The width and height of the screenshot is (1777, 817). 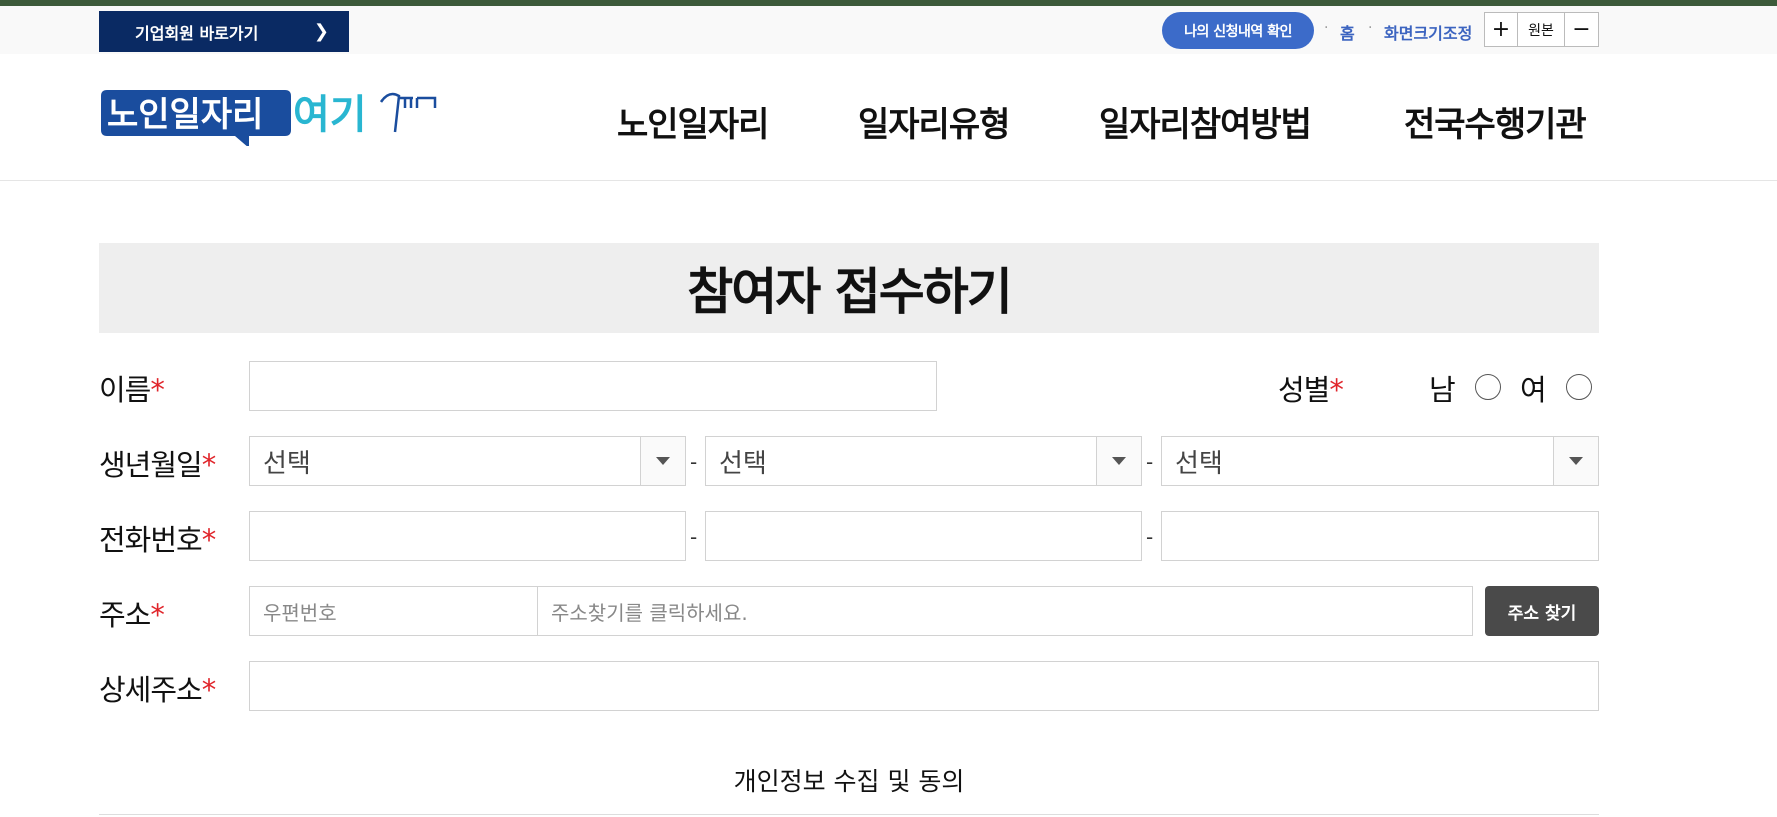 I want to click on gender-label: 성별*, so click(x=1311, y=390).